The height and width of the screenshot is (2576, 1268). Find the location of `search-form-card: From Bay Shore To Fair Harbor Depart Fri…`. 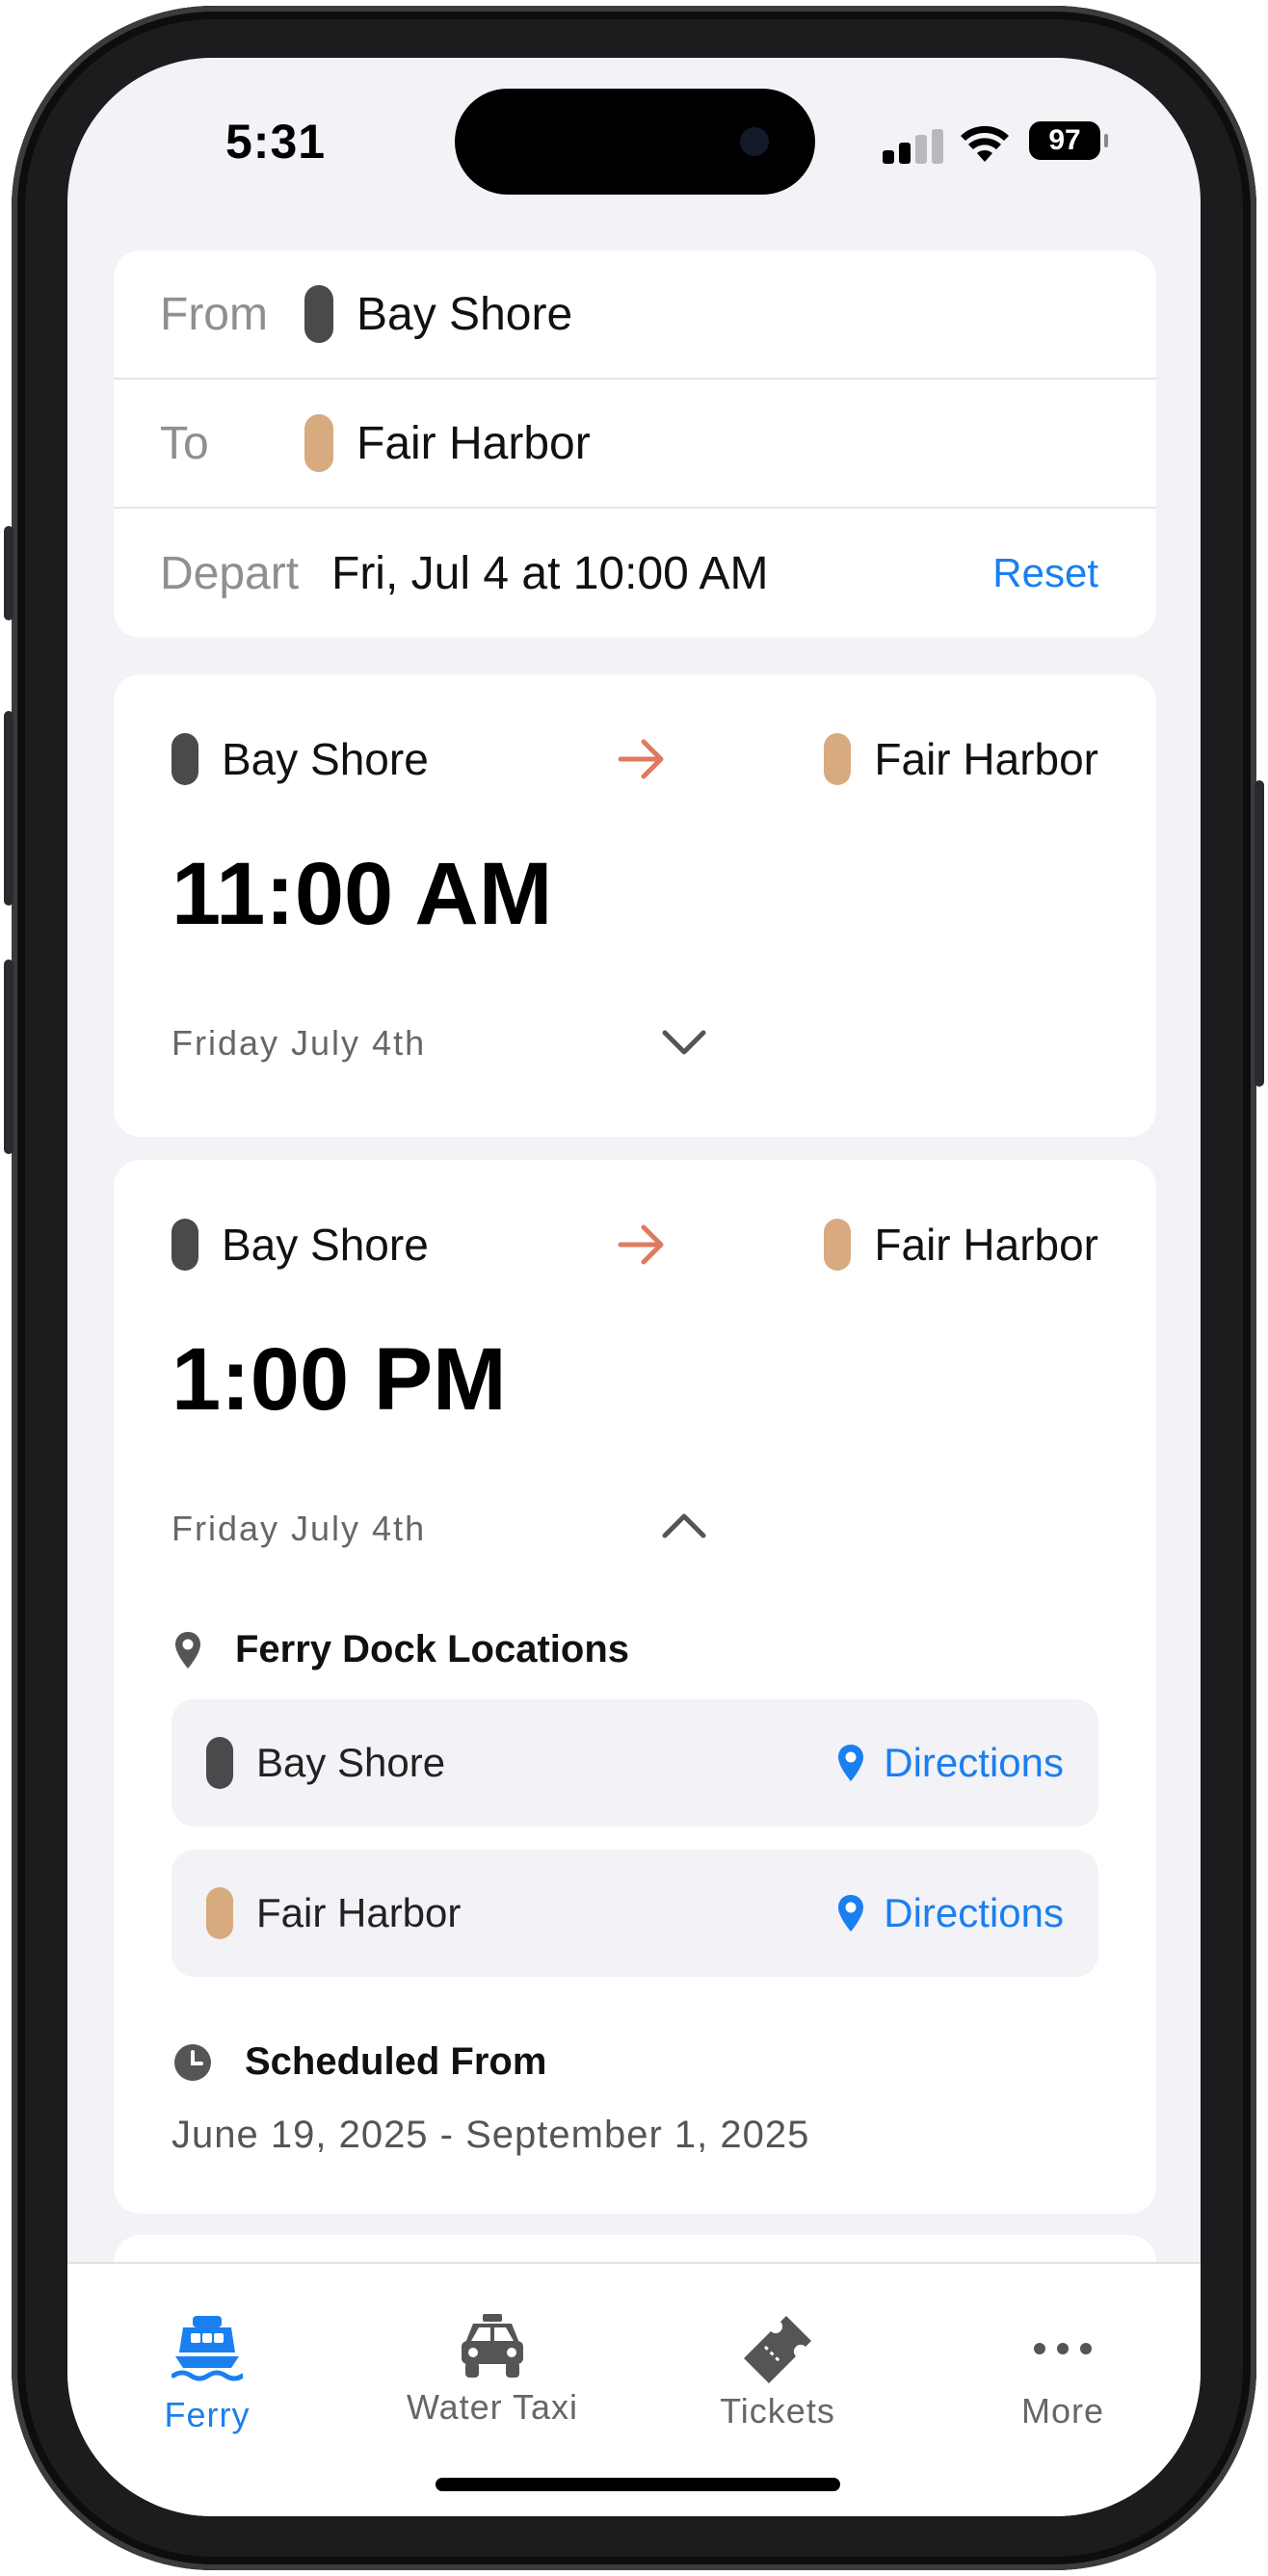

search-form-card: From Bay Shore To Fair Harbor Depart Fri… is located at coordinates (635, 444).